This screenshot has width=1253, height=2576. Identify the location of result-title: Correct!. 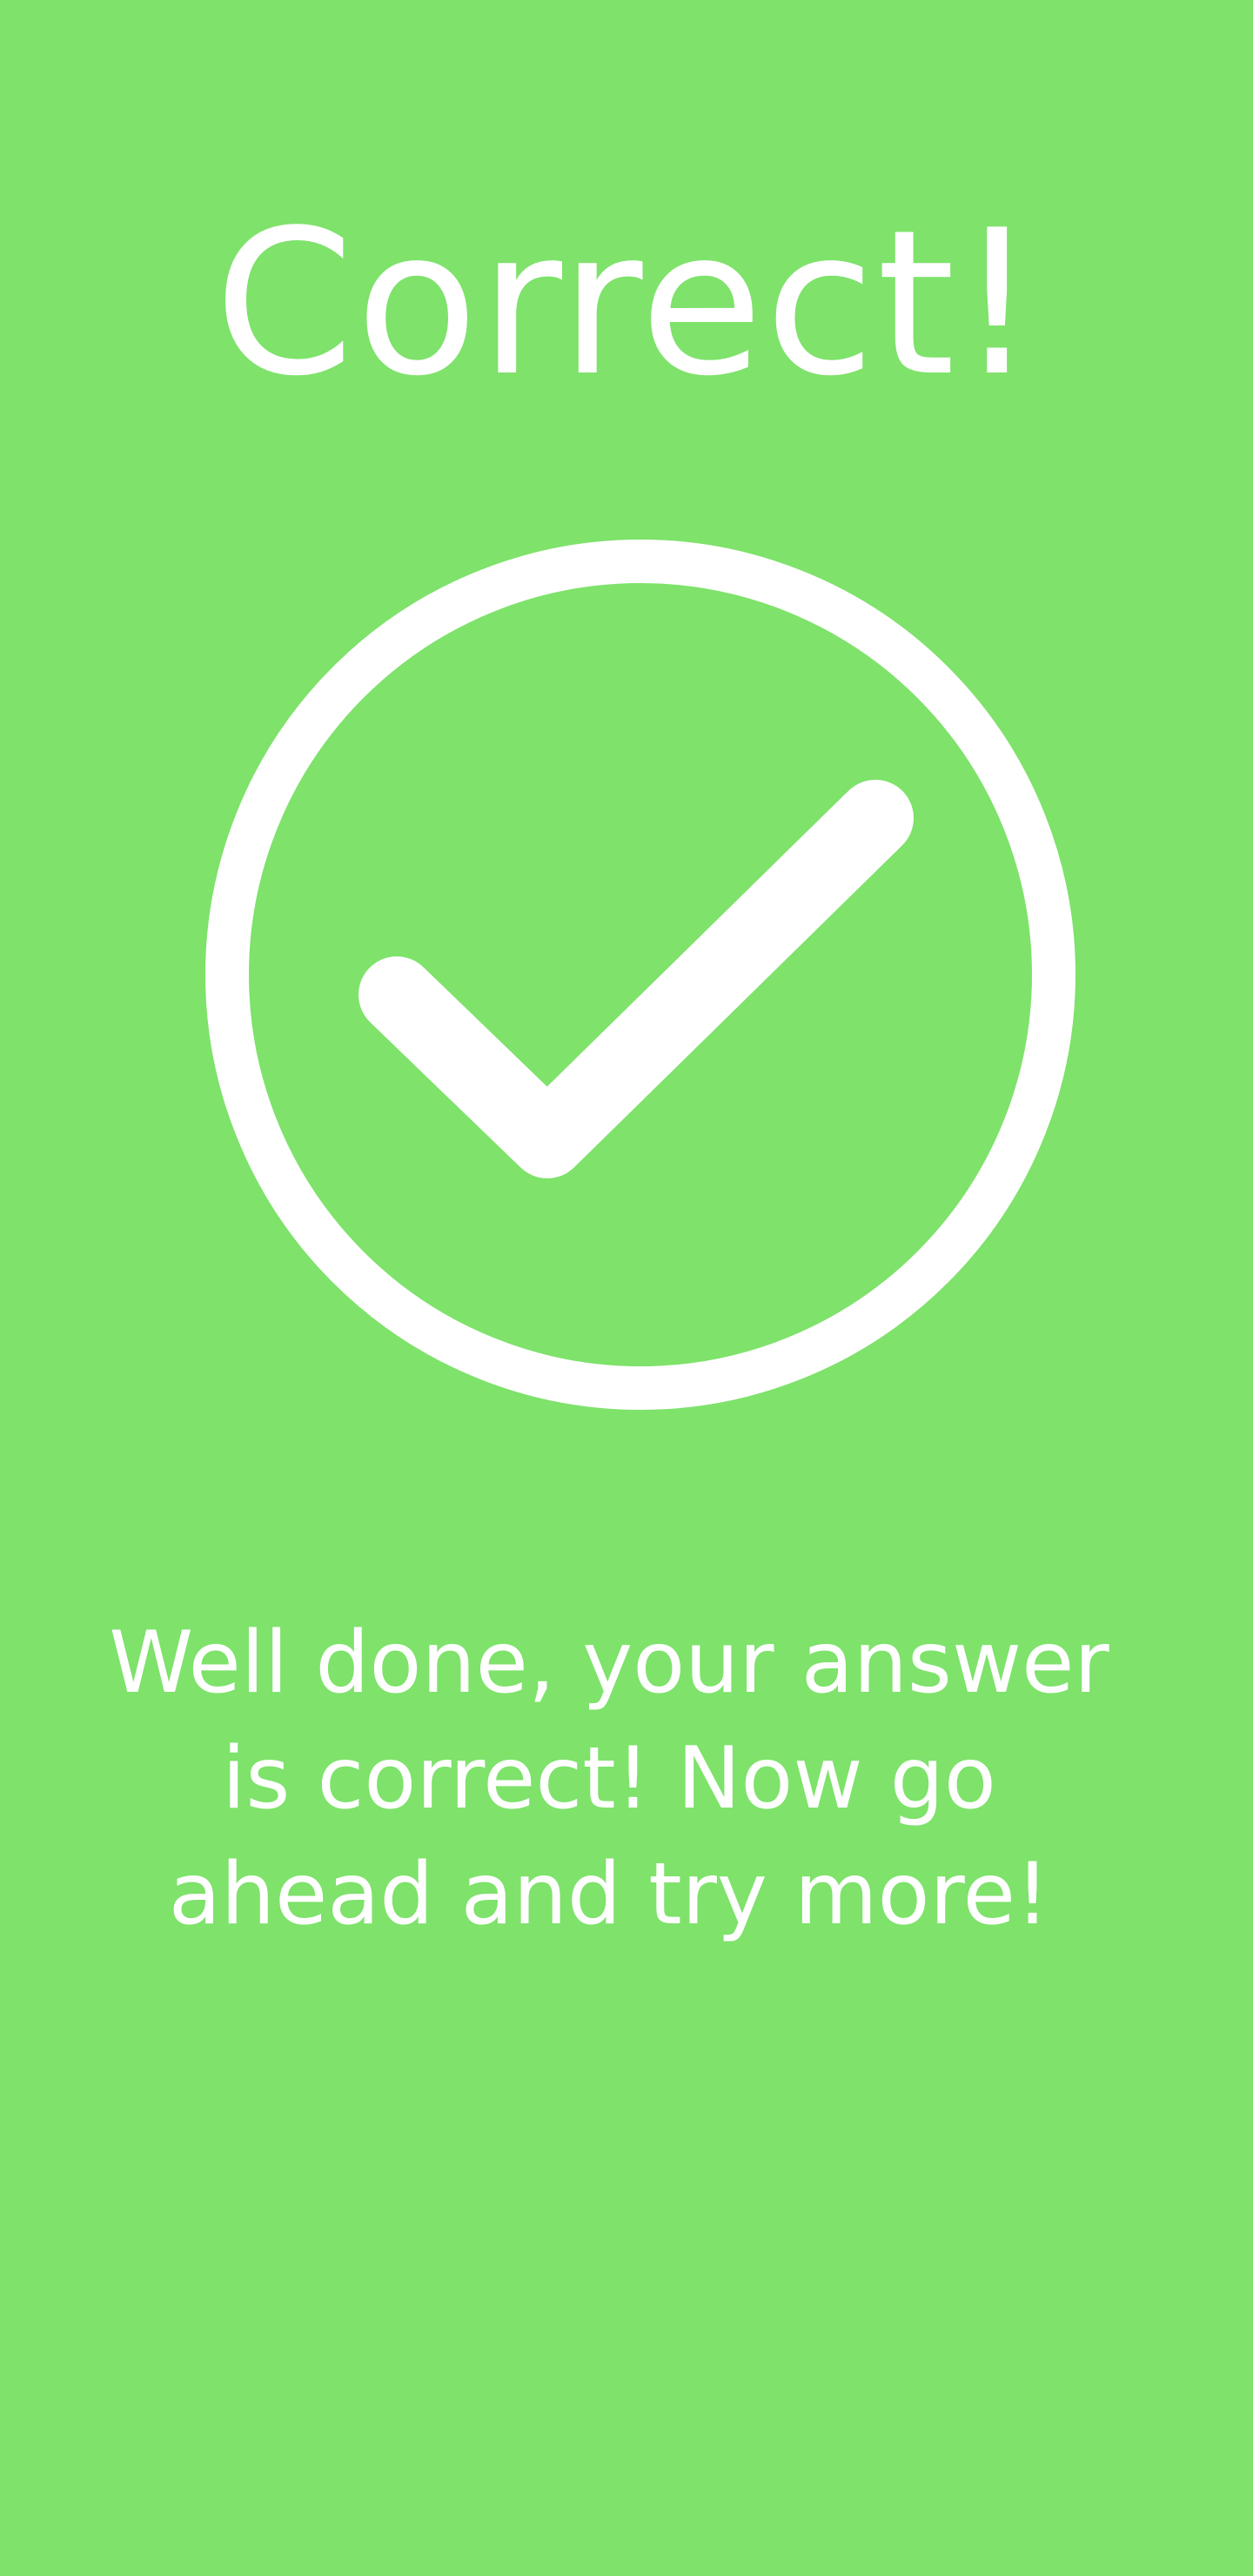
(626, 304).